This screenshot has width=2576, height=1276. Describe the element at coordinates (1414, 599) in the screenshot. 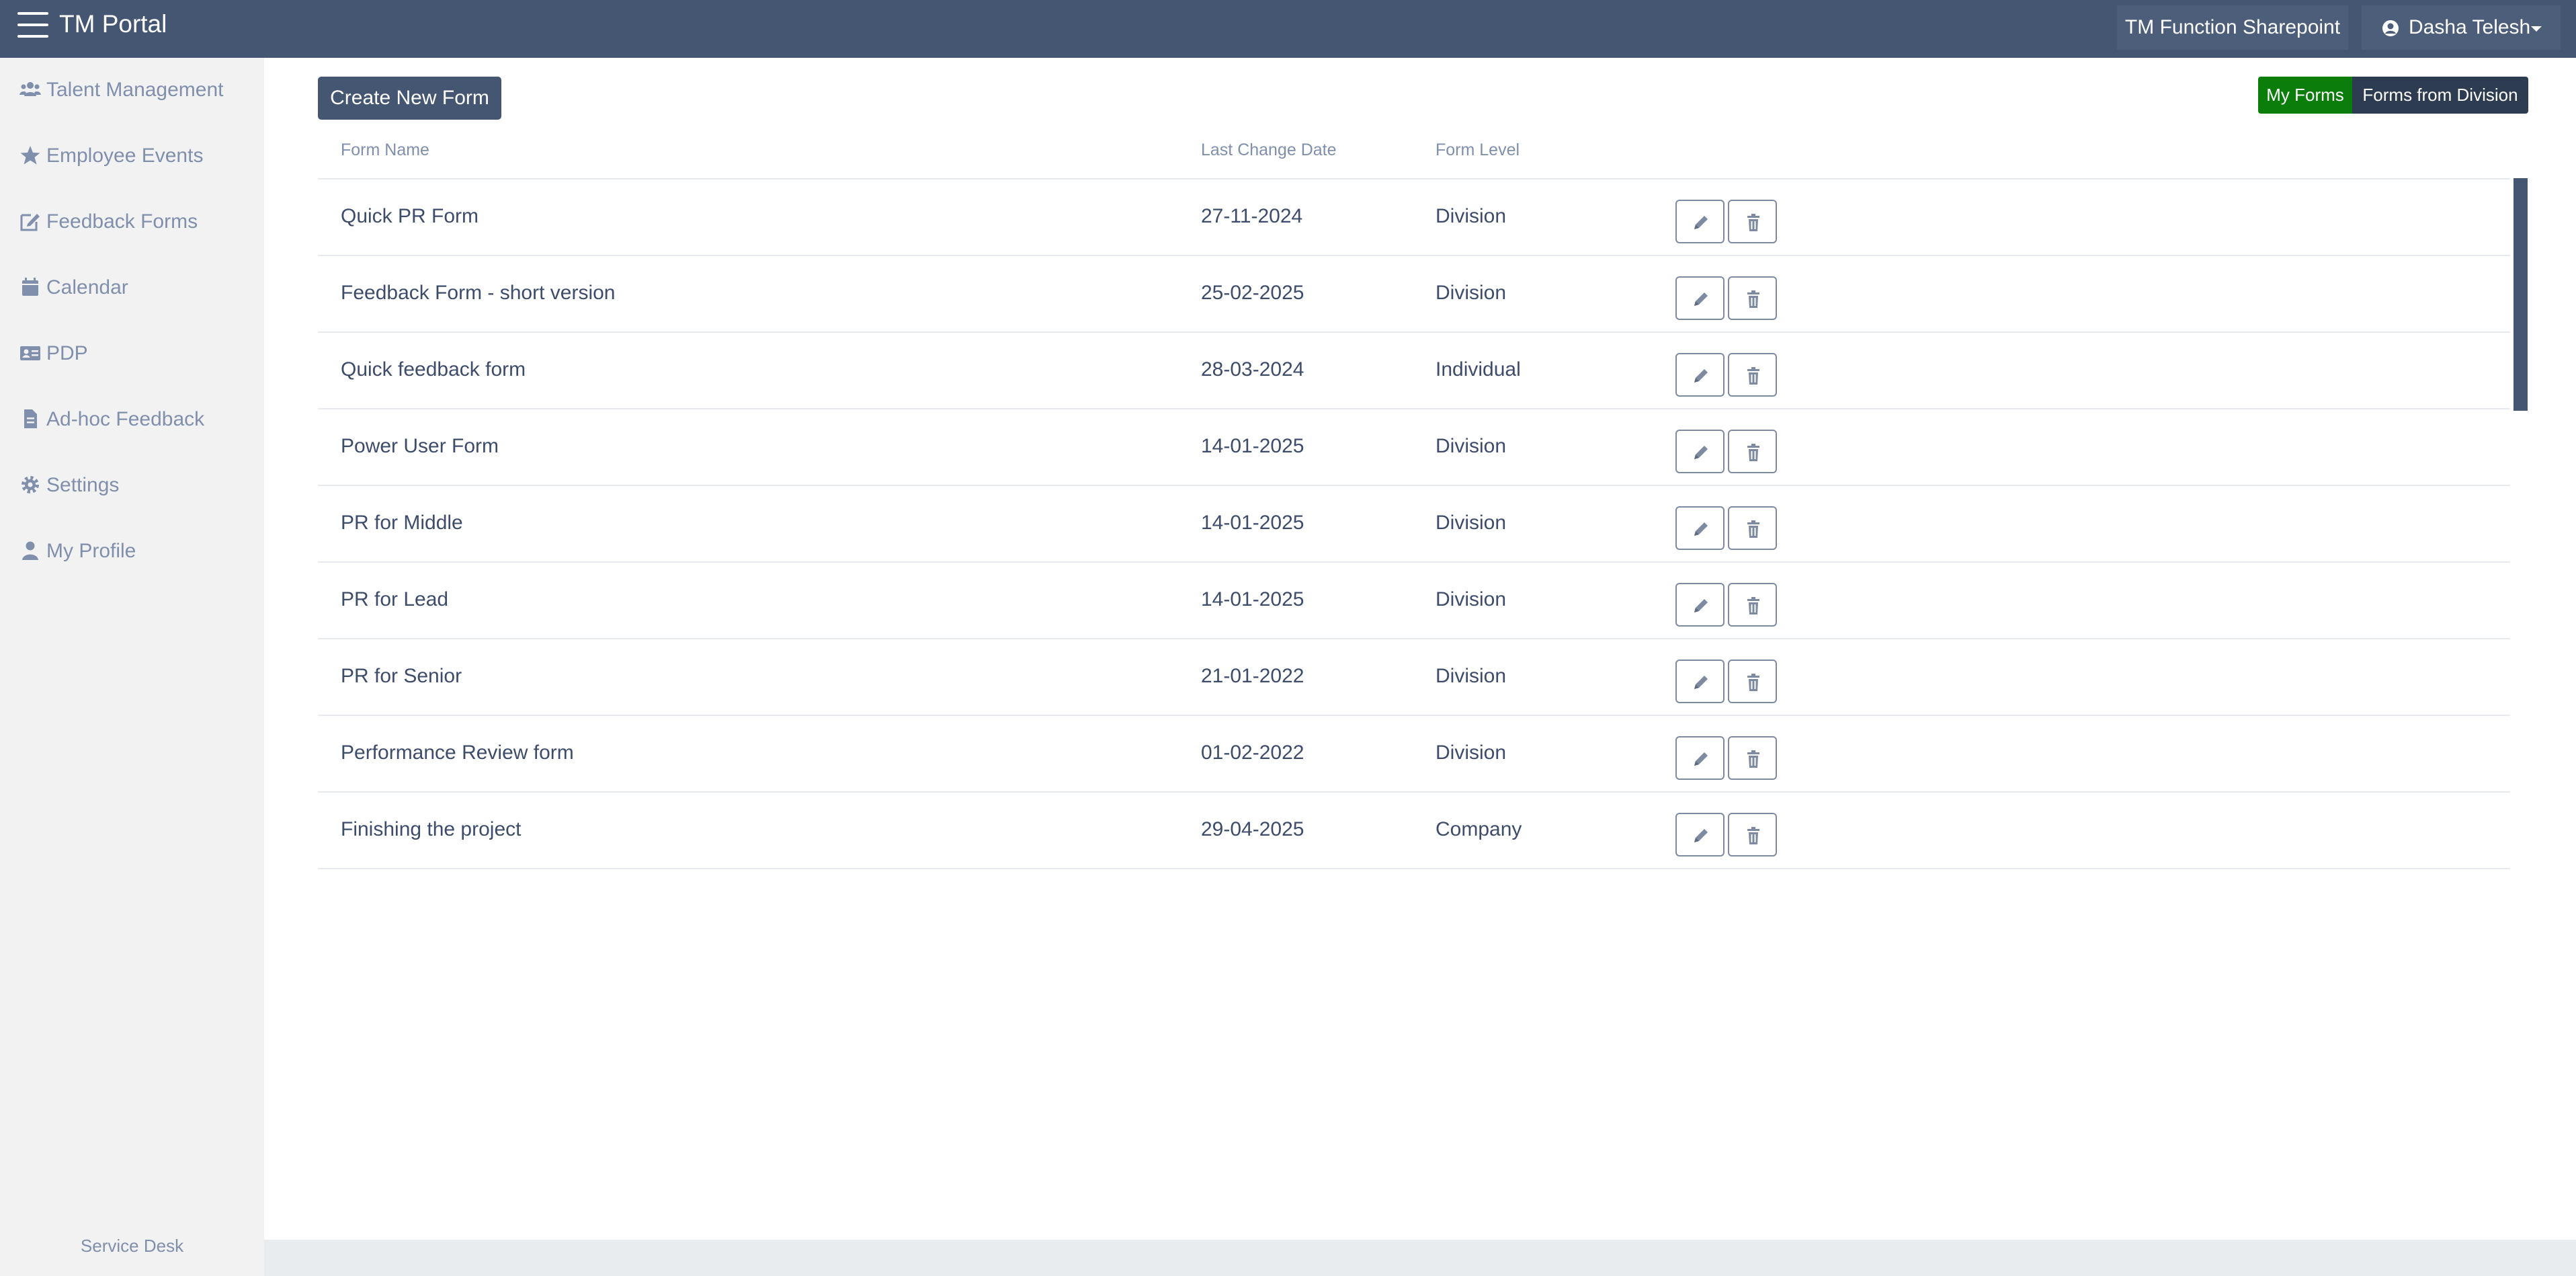

I see `table-row: PR for Lead 14-01-2025 Division` at that location.